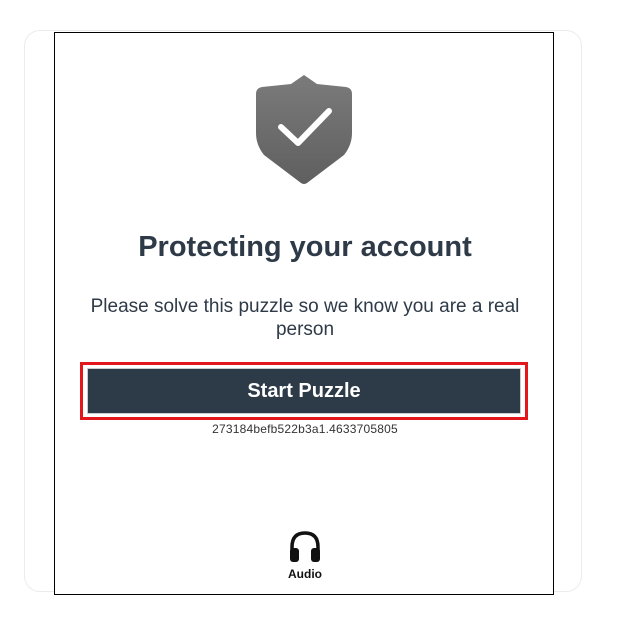 This screenshot has width=618, height=632. I want to click on start-button-highlight: Start Puzzle, so click(304, 391).